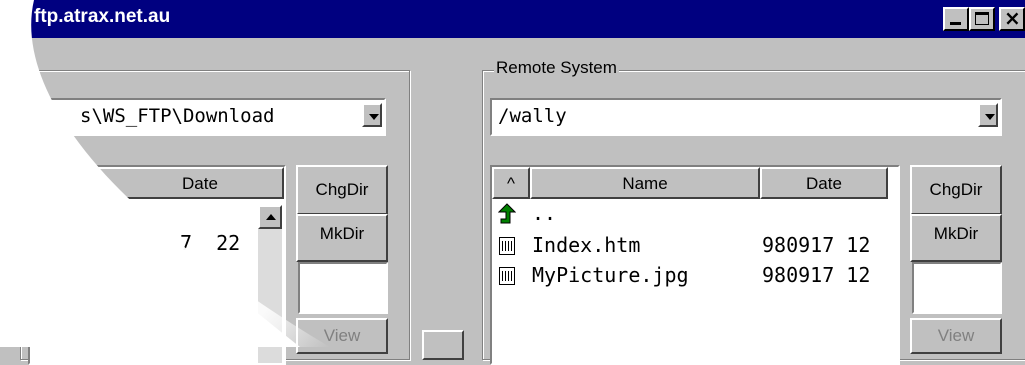 The width and height of the screenshot is (1025, 365). Describe the element at coordinates (746, 117) in the screenshot. I see `remote-path-combo: /wally` at that location.